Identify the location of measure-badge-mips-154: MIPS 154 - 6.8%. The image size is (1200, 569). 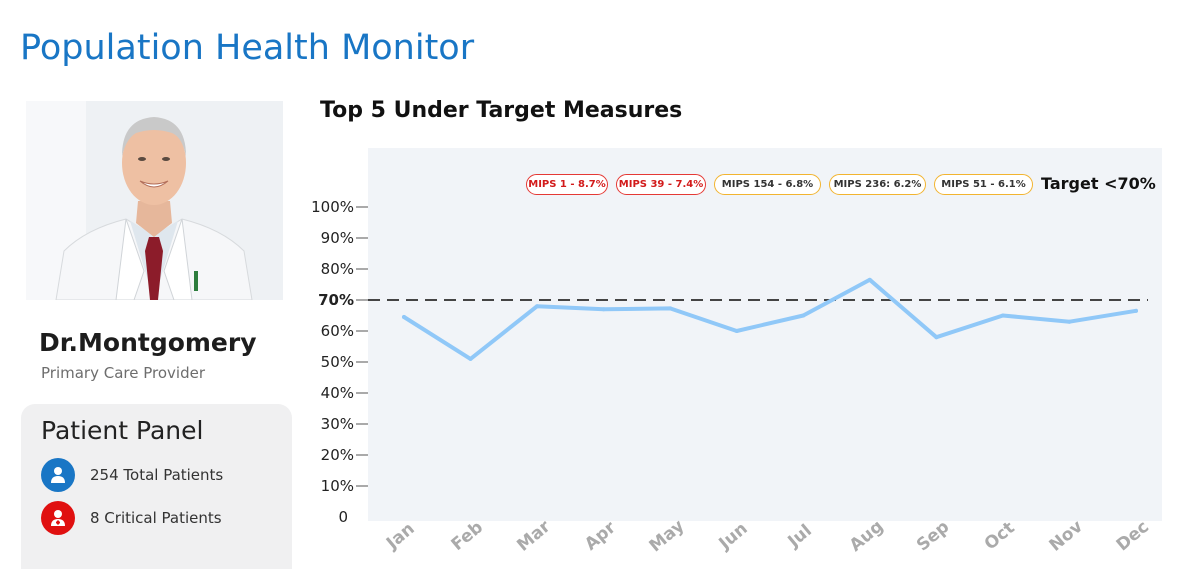
(767, 184).